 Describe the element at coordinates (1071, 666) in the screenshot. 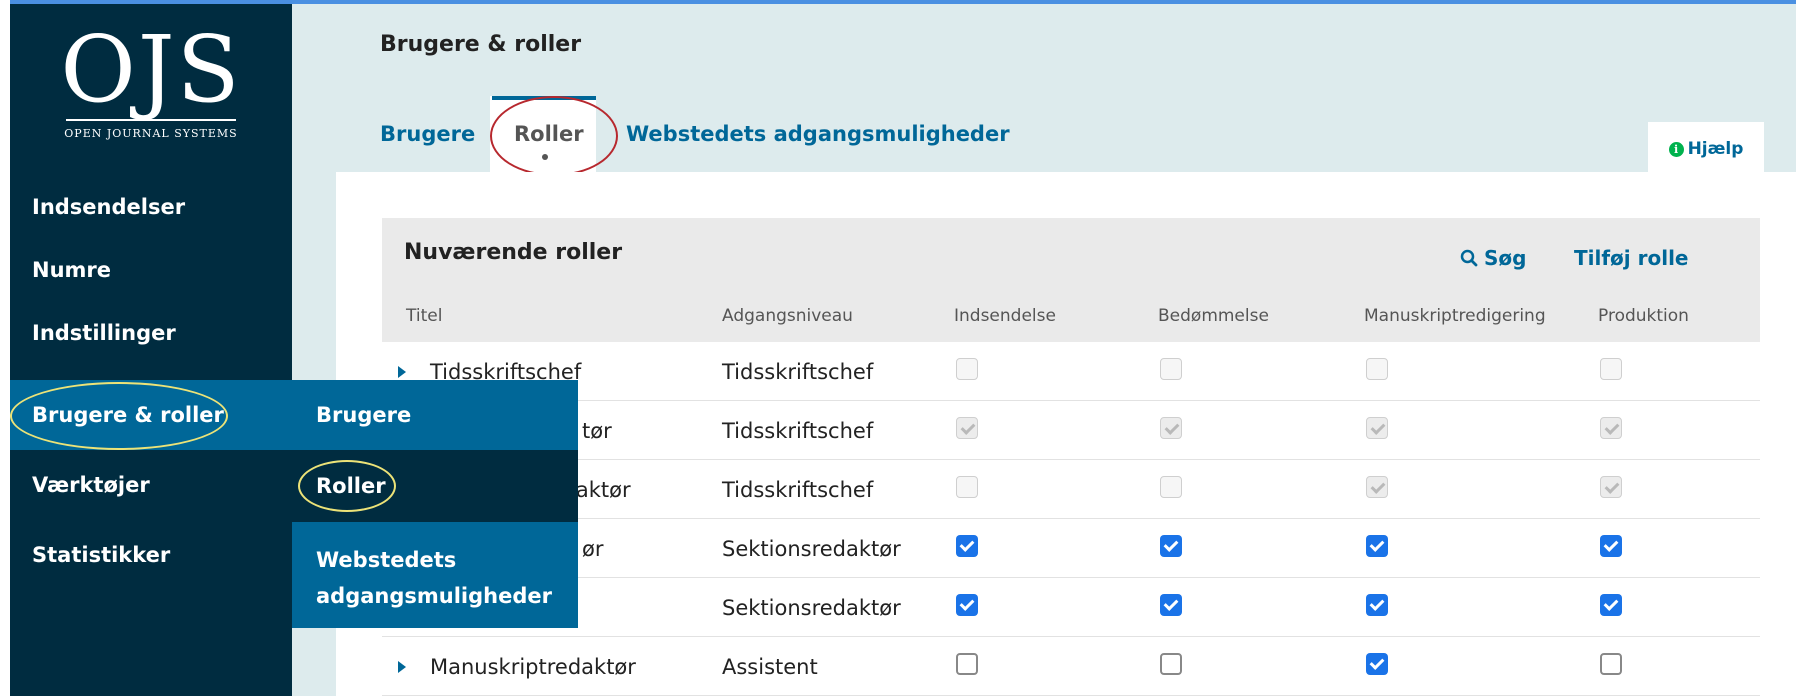

I see `table-row: Manuskriptredaktør Assistent` at that location.